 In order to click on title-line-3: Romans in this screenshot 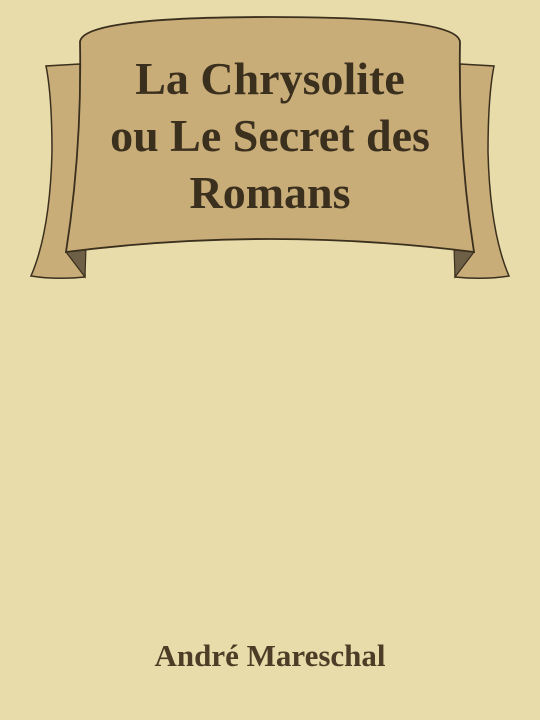, I will do `click(270, 192)`.